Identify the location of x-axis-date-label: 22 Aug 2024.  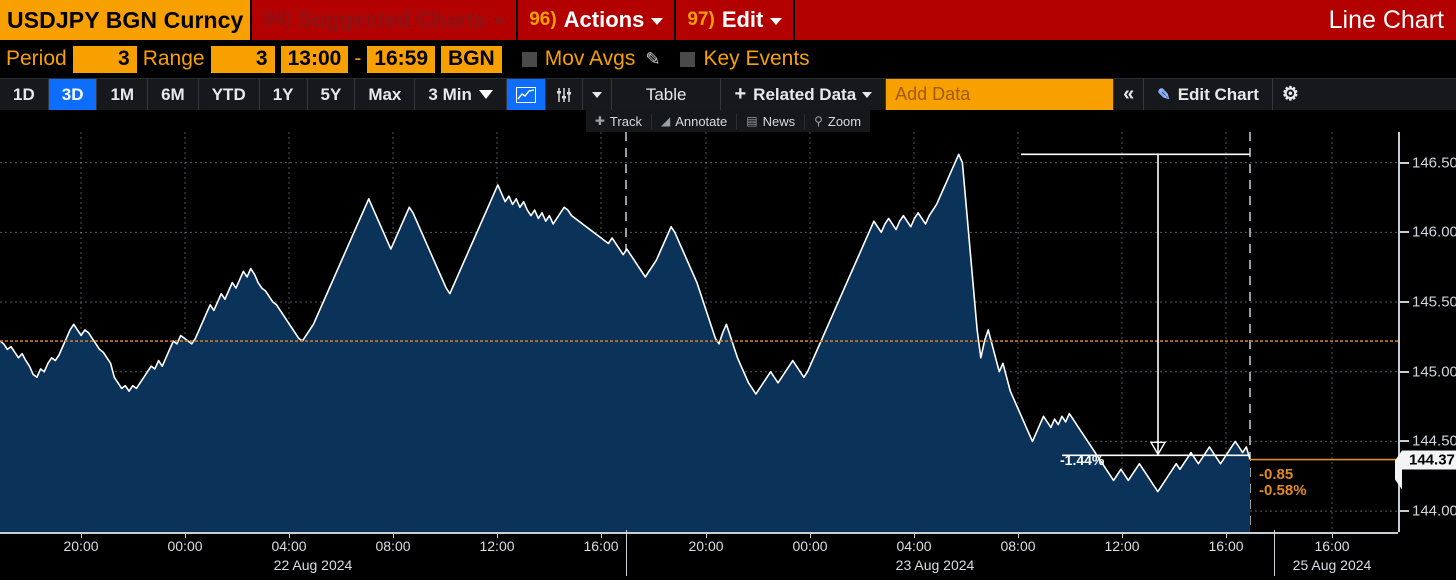
(313, 565).